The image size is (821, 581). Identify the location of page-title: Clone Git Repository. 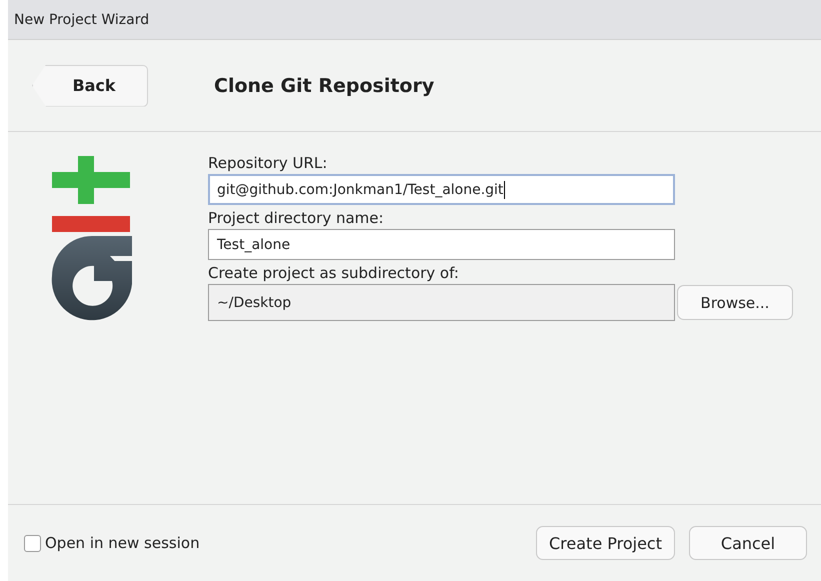
(324, 85).